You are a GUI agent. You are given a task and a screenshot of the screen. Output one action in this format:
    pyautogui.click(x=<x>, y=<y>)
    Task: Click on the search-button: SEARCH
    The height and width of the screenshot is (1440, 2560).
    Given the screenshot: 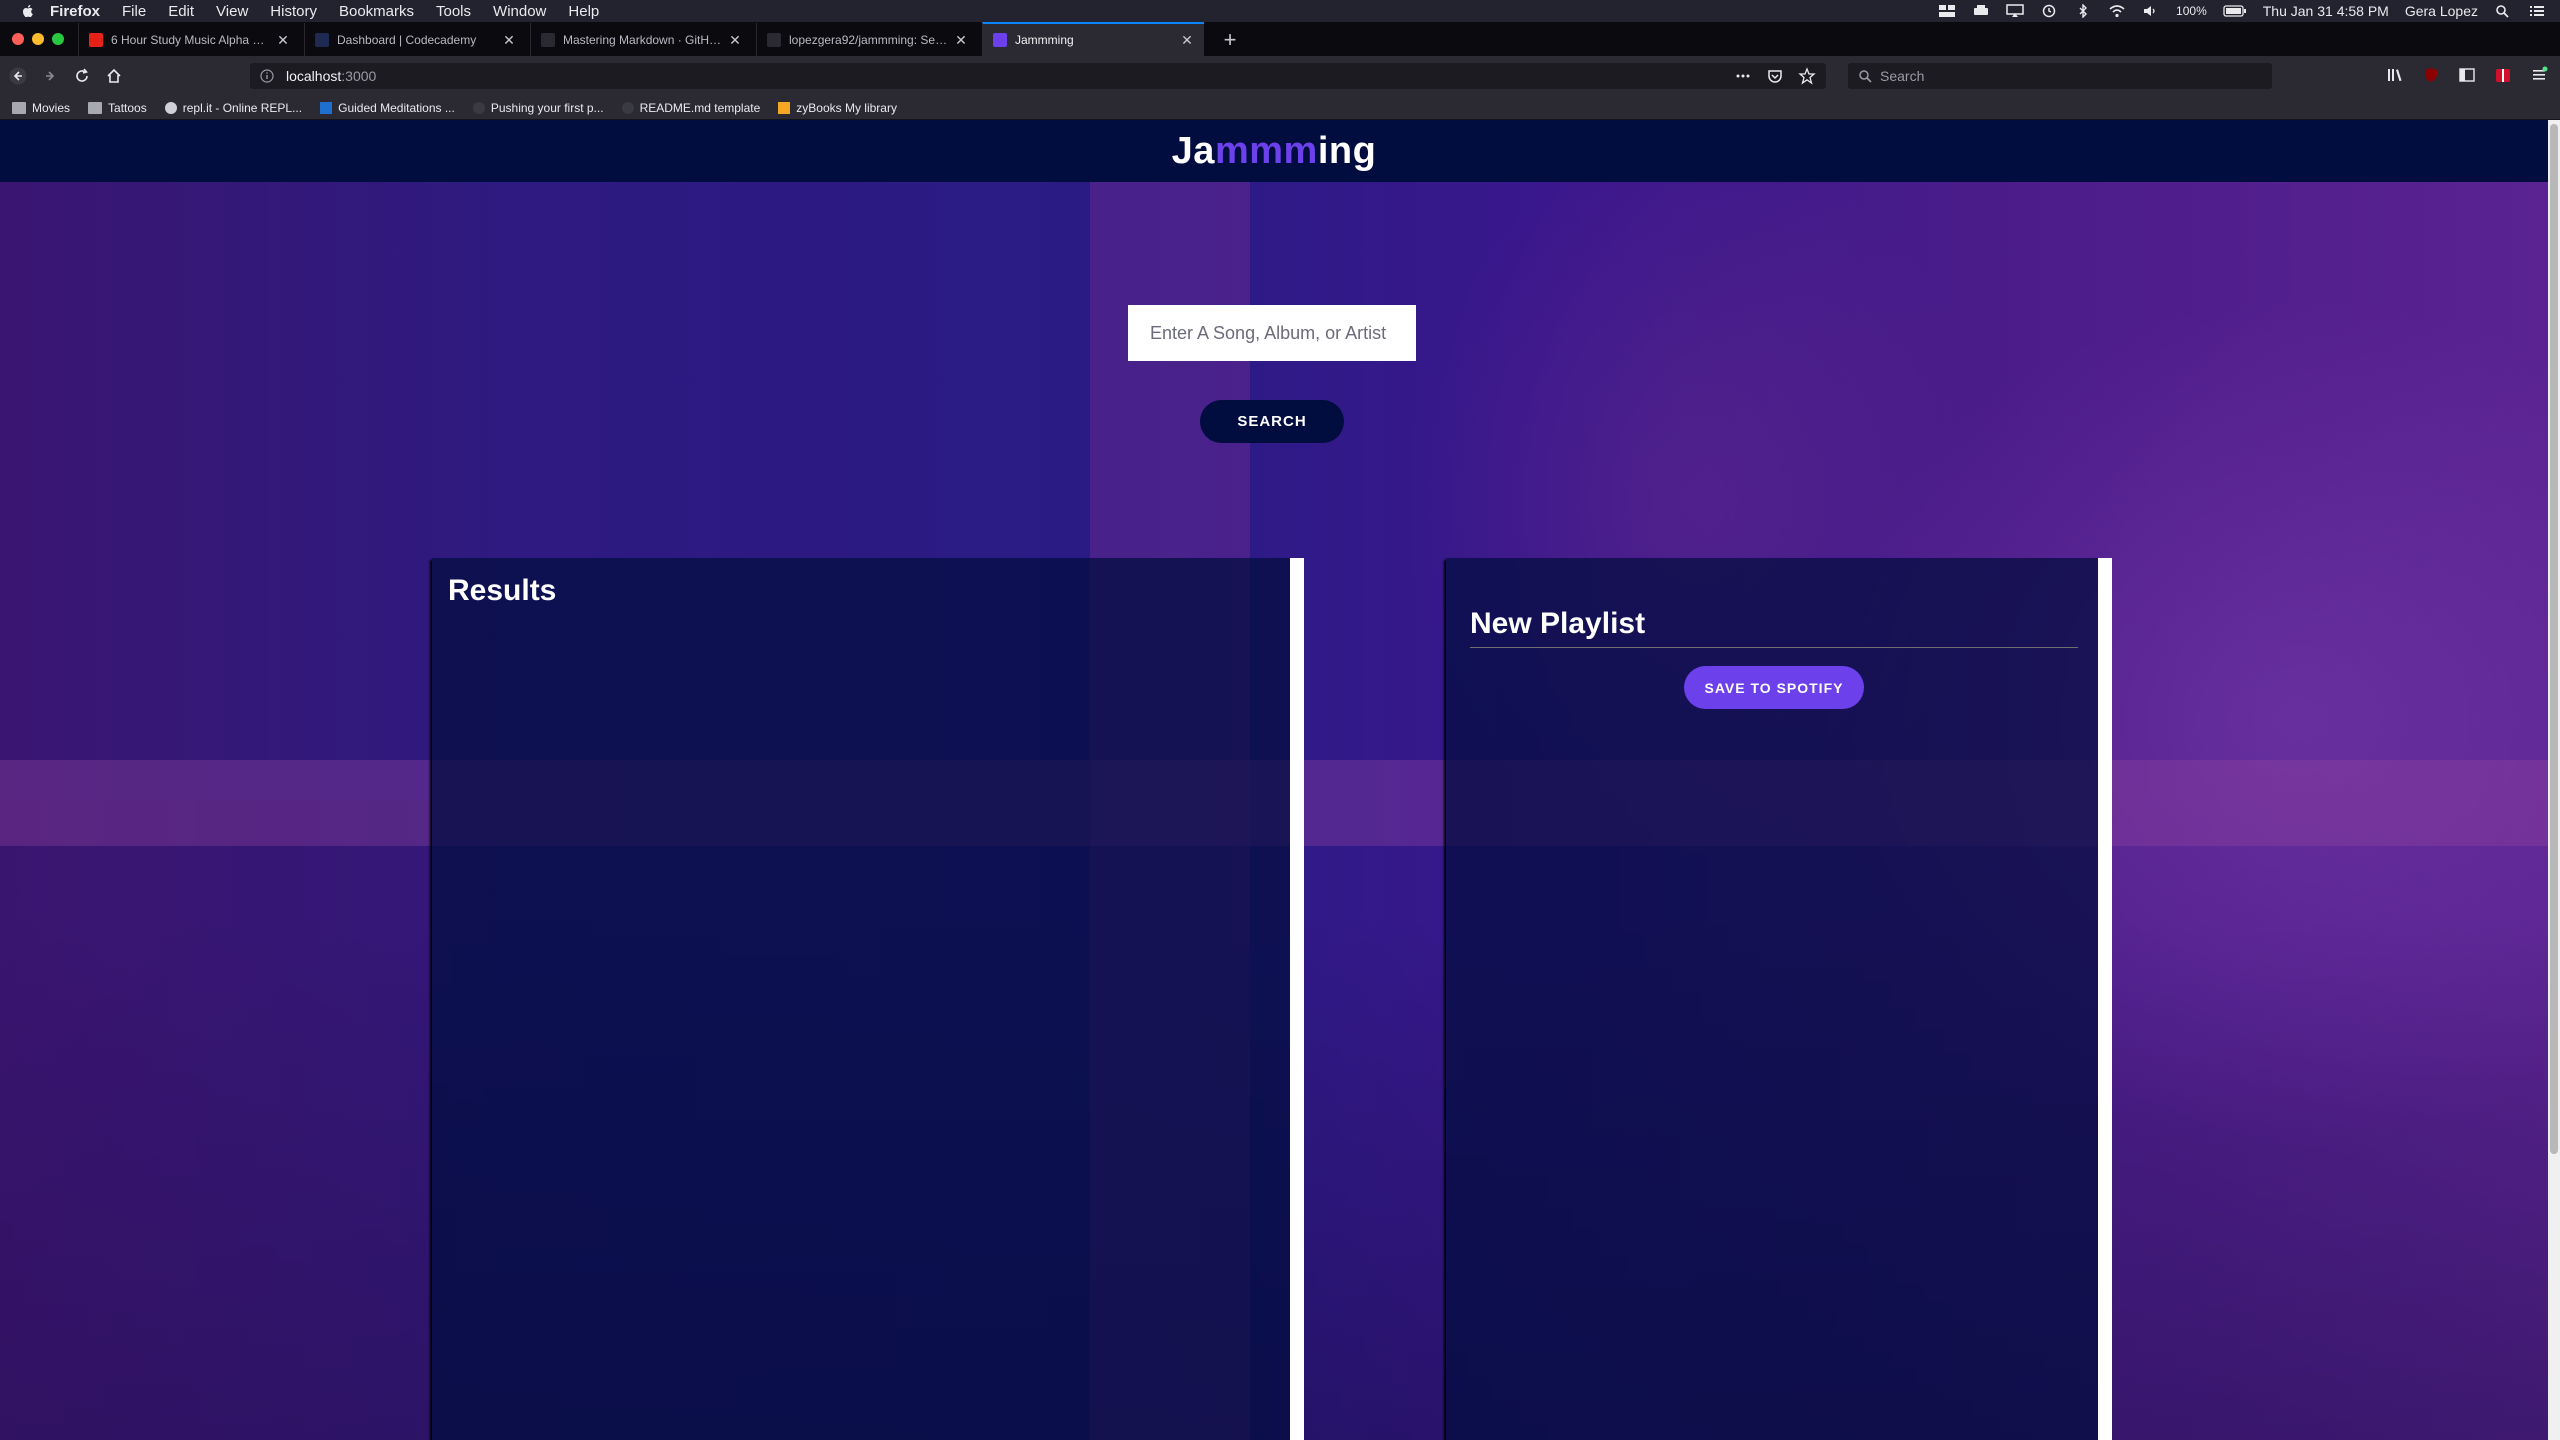 What is the action you would take?
    pyautogui.click(x=1272, y=421)
    